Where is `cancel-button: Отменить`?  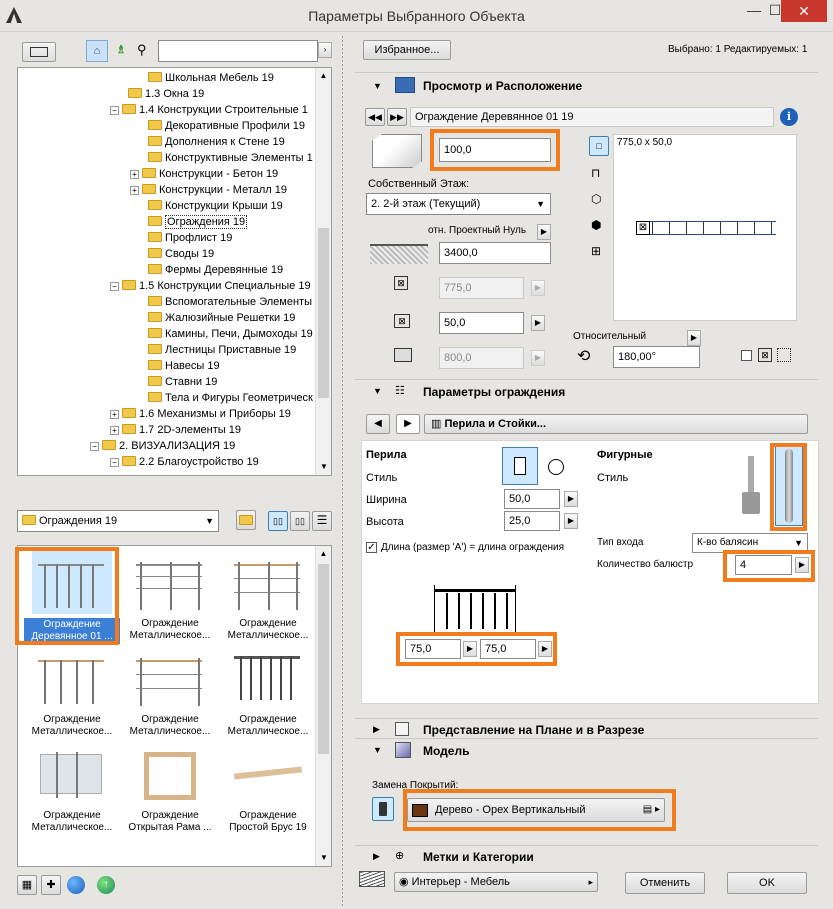 cancel-button: Отменить is located at coordinates (665, 883).